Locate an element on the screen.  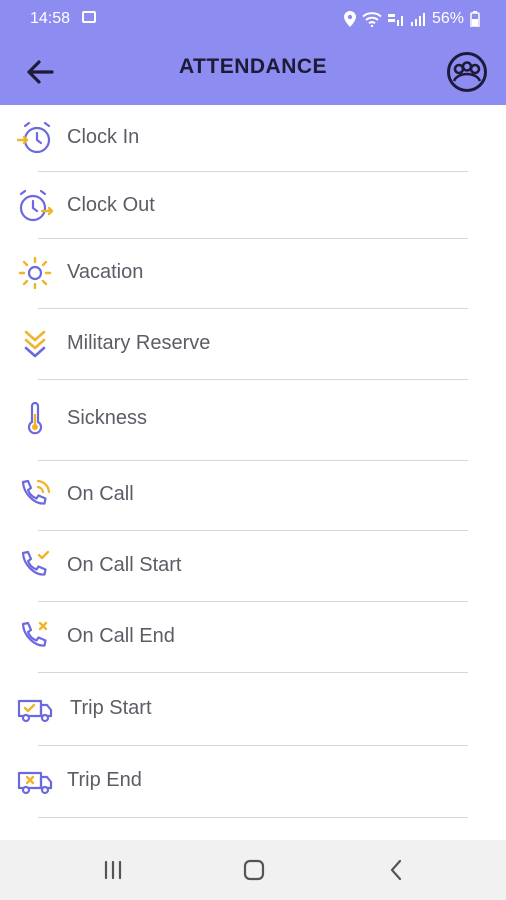
battery-percent: 56% is located at coordinates (447, 18).